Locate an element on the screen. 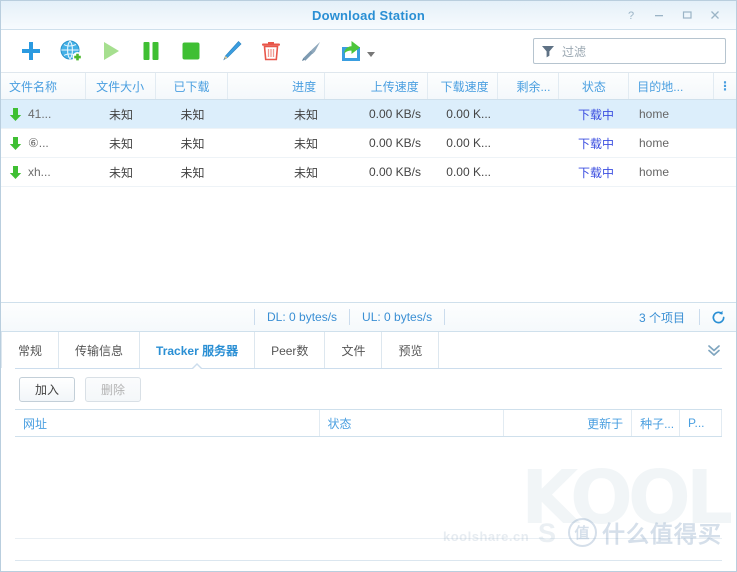 Image resolution: width=737 pixels, height=572 pixels. stop-icon is located at coordinates (191, 51).